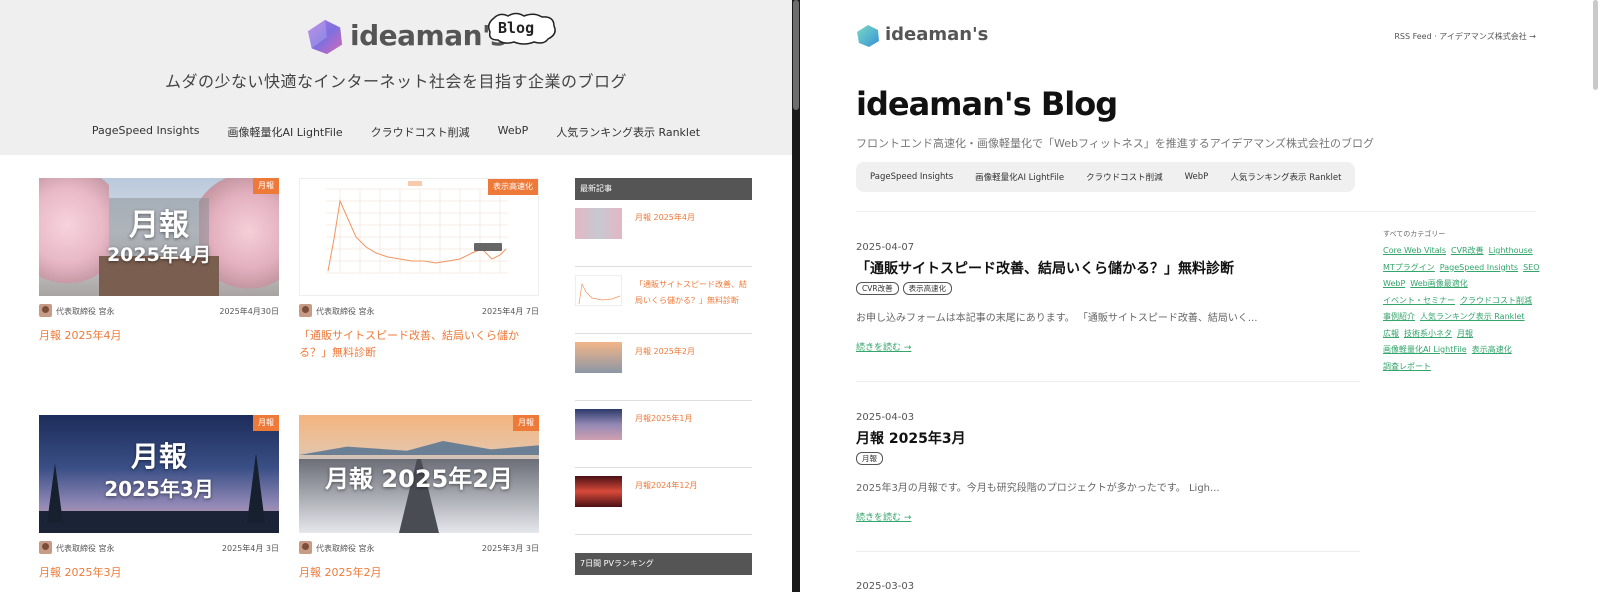 The image size is (1600, 592). Describe the element at coordinates (1419, 301) in the screenshot. I see `category-link: イベント・セミナー` at that location.